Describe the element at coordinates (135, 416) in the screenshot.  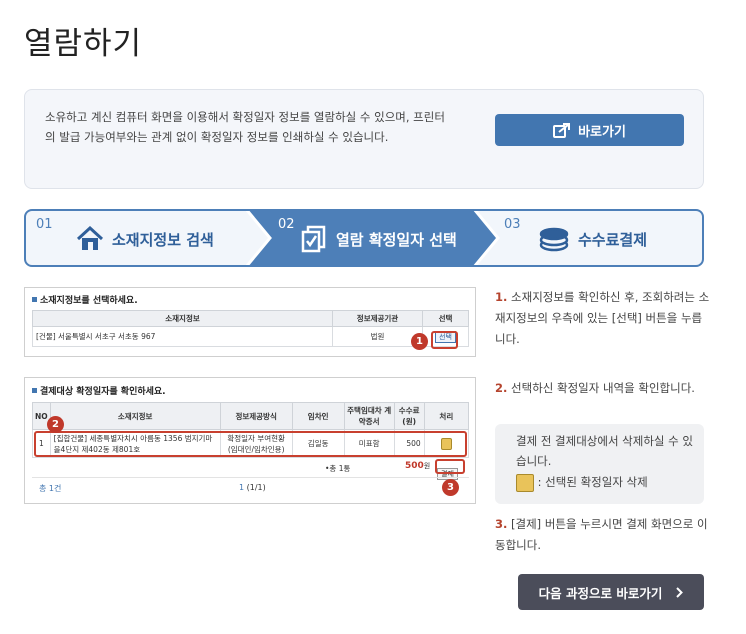
I see `shot2-header-address: 소재지정보` at that location.